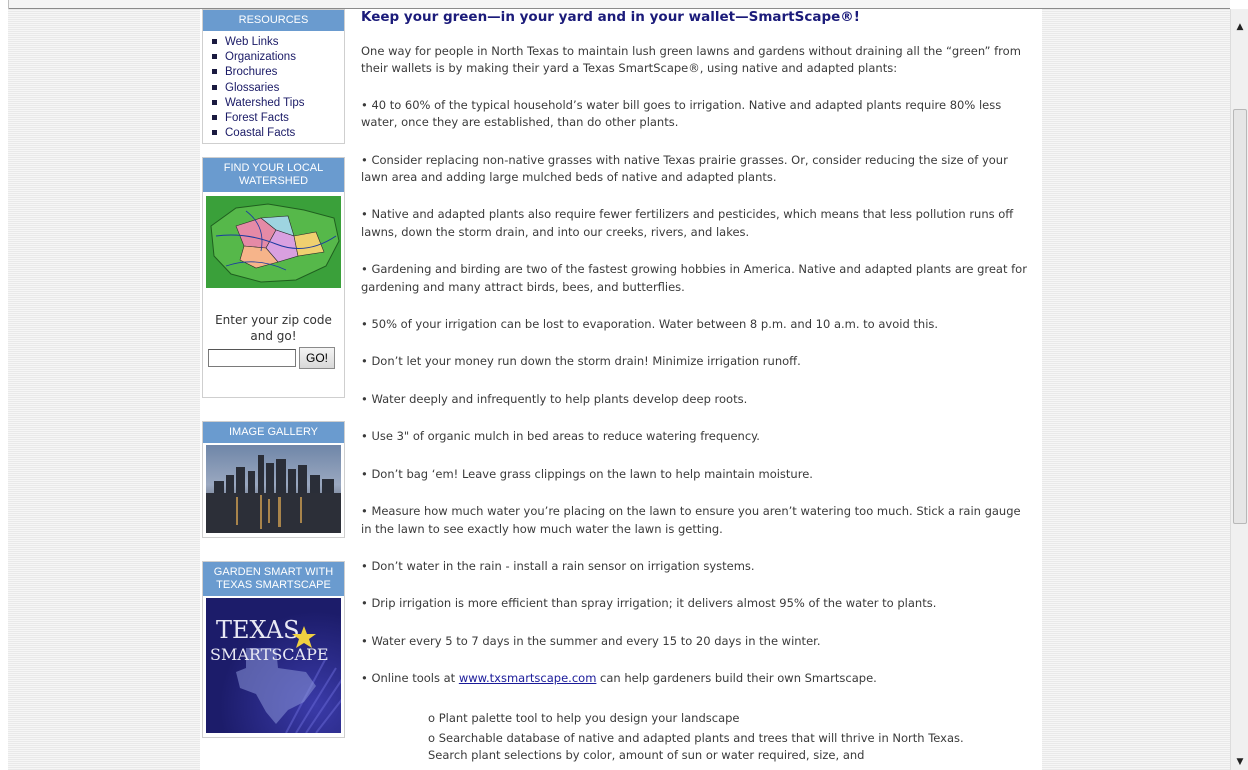  I want to click on vertical-scrollbar: ▲ ▼, so click(1239, 389).